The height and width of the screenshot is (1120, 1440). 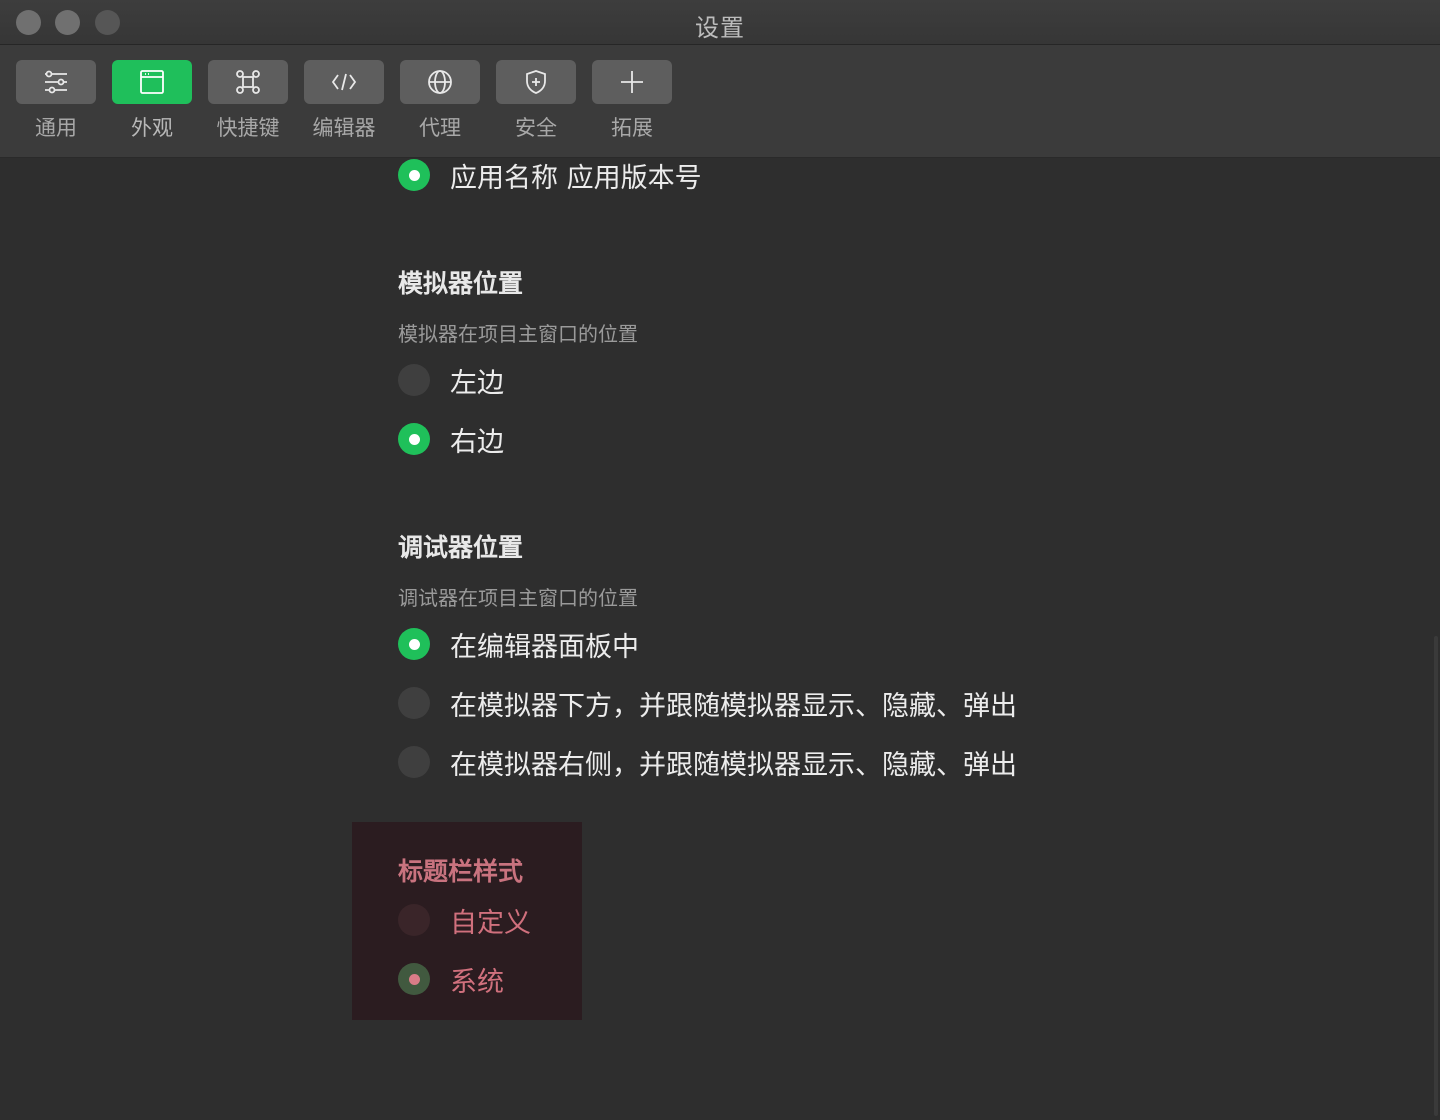 I want to click on radio-label: 应用名称 应用版本号, so click(x=576, y=178).